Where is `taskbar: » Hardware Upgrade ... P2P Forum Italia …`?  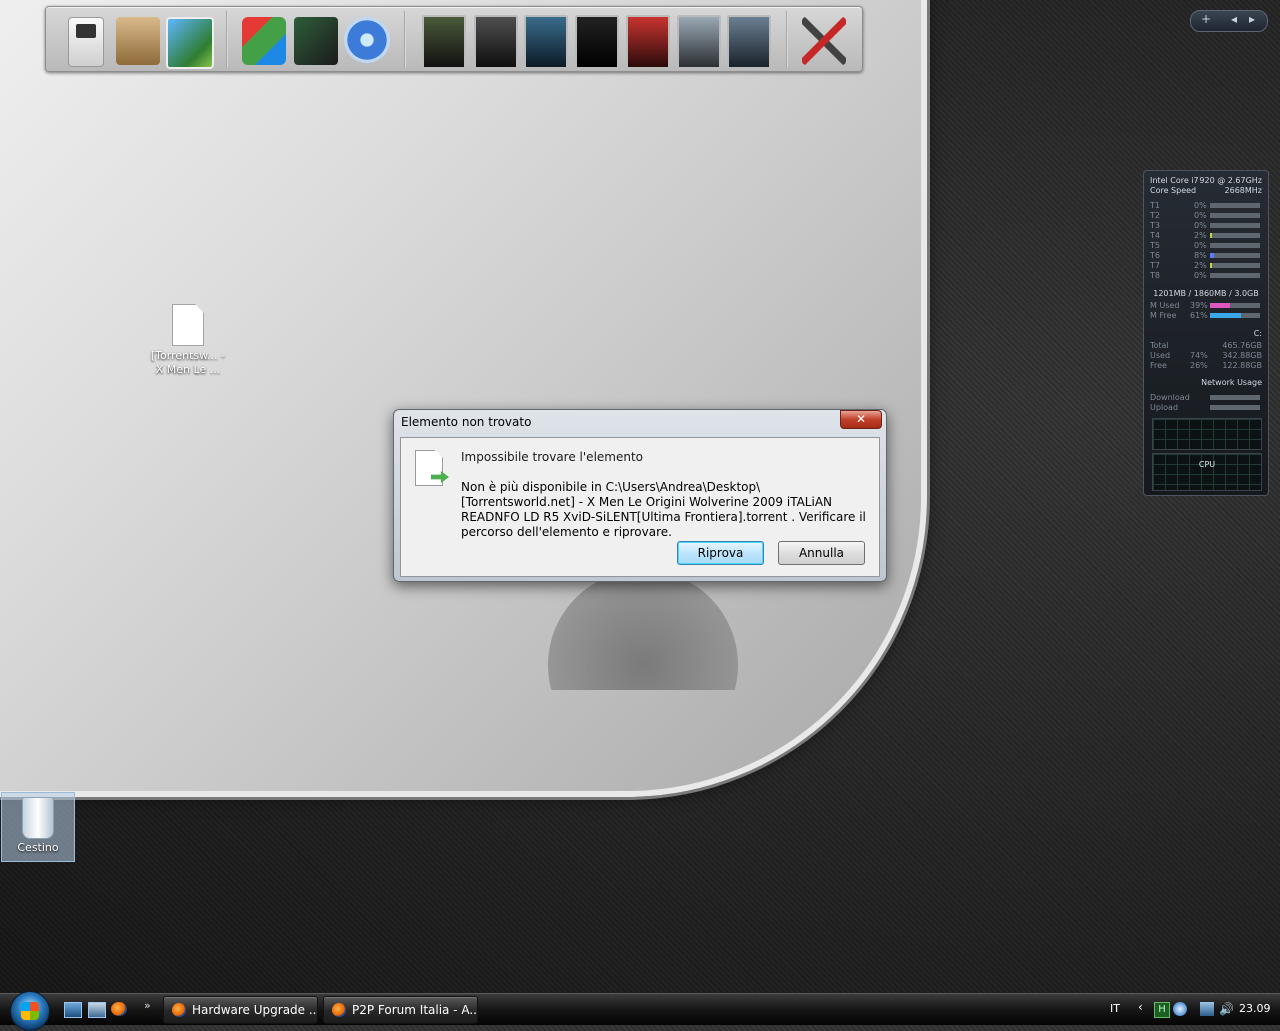 taskbar: » Hardware Upgrade ... P2P Forum Italia … is located at coordinates (640, 1011).